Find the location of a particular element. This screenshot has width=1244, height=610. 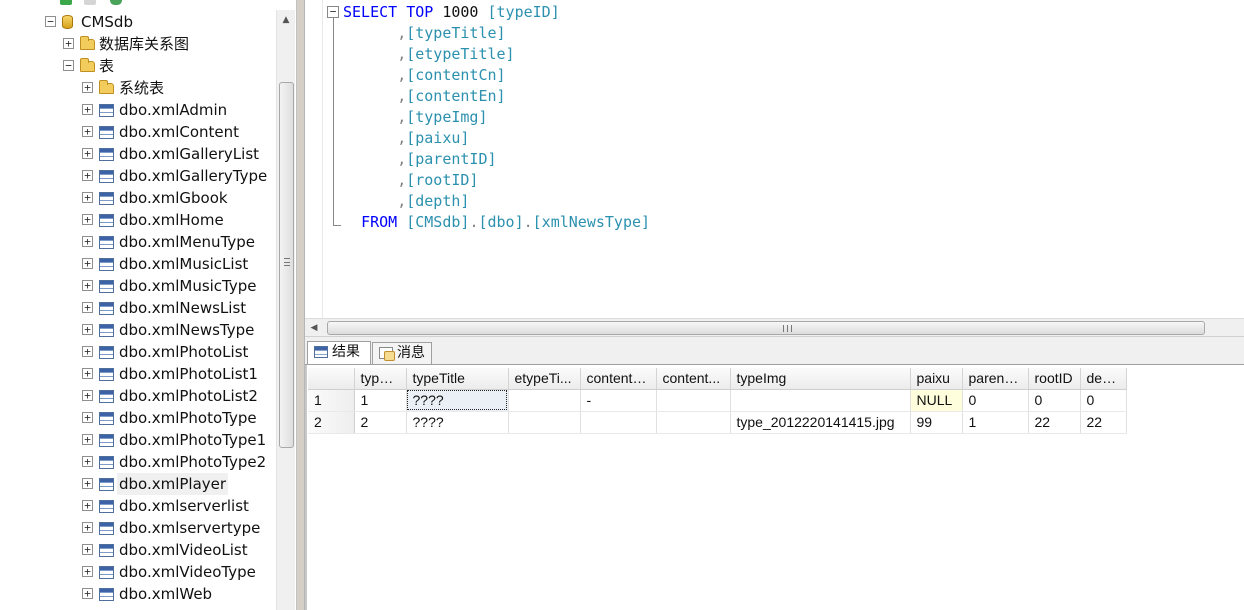

tree-node-table: + dbo.xmlPhotoList2 is located at coordinates (138, 396).